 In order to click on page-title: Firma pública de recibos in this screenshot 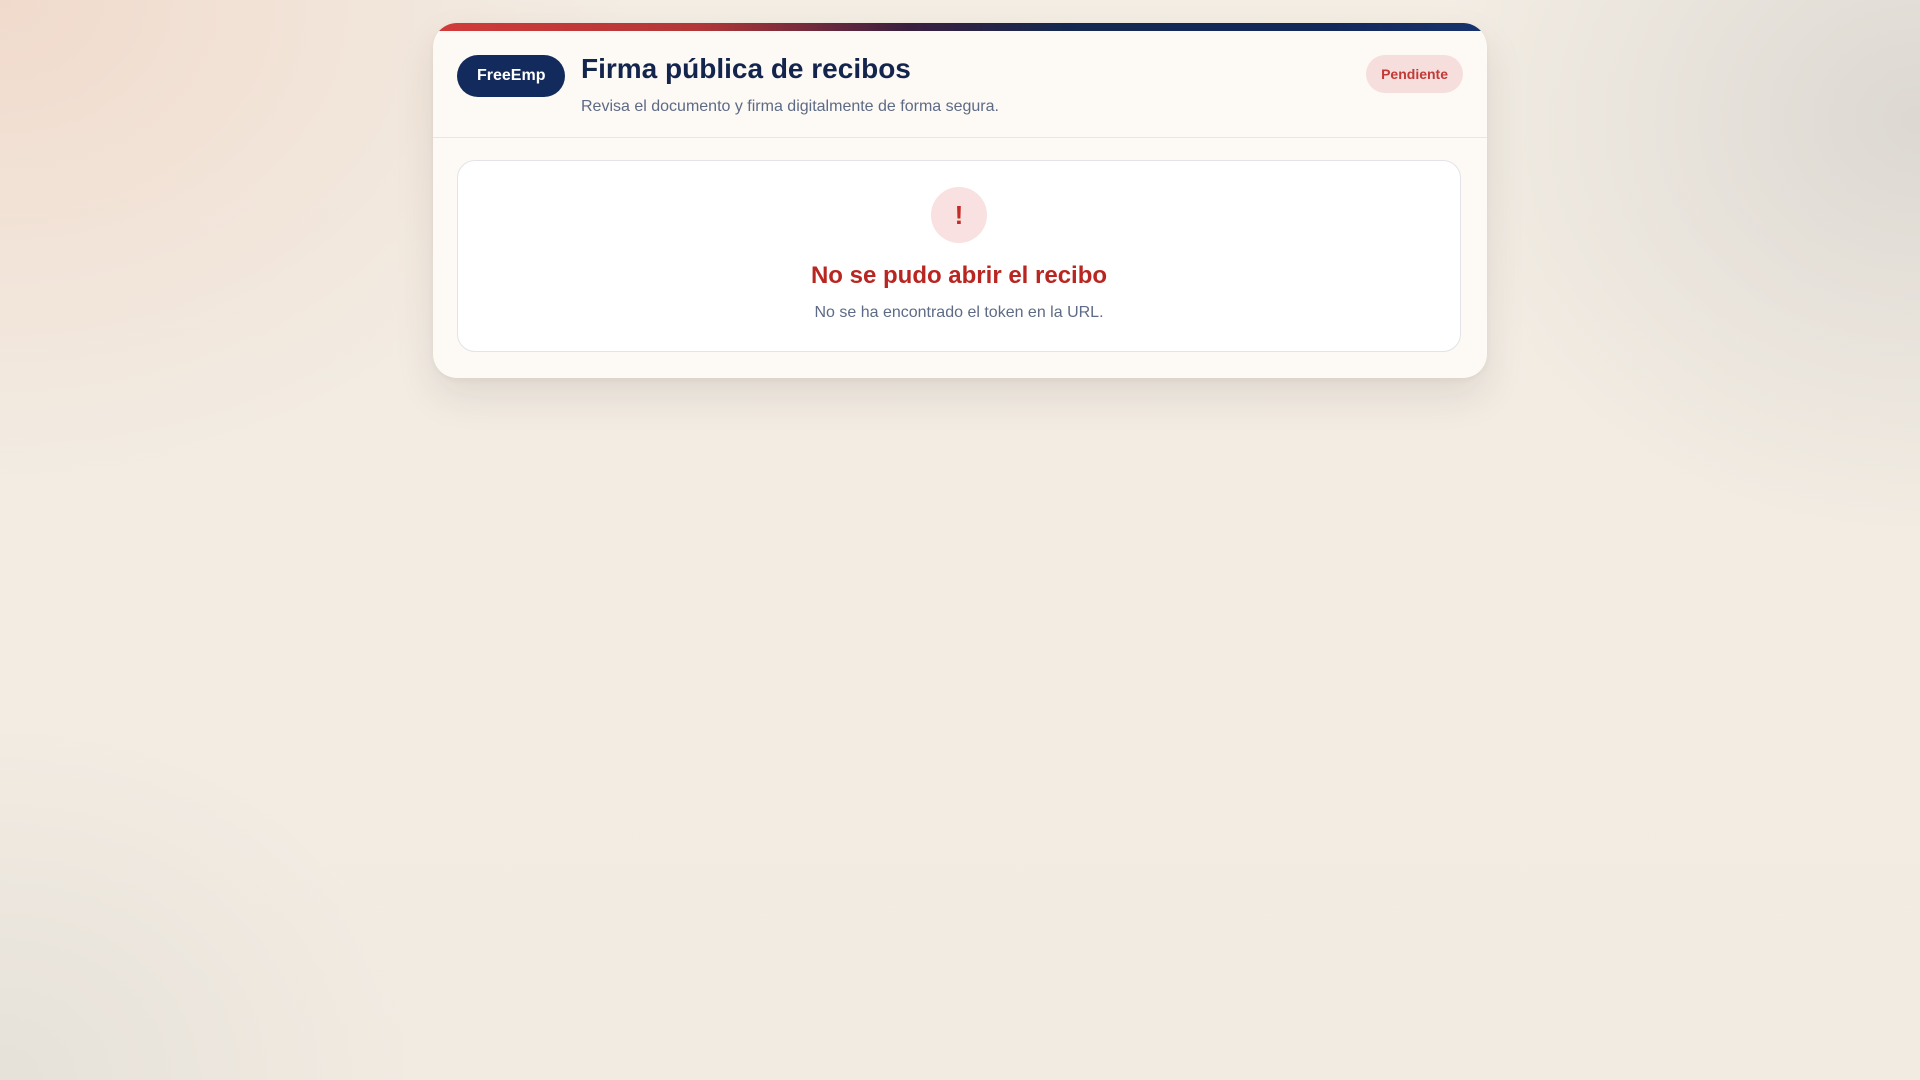, I will do `click(746, 68)`.